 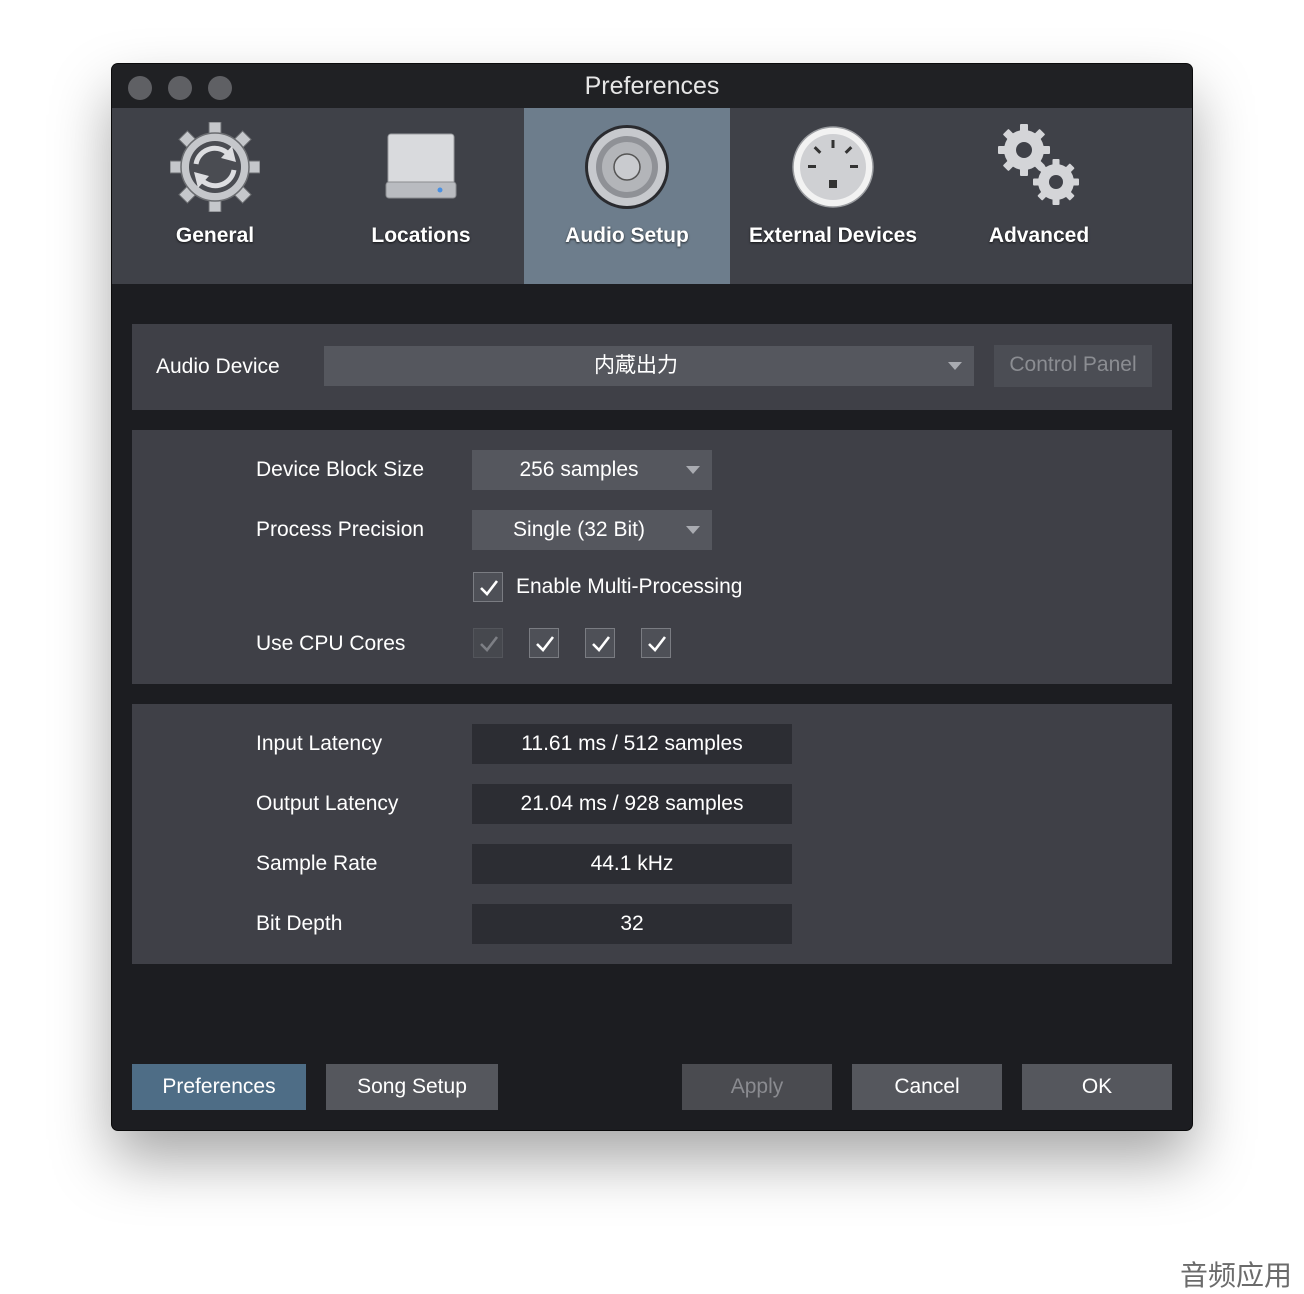 What do you see at coordinates (632, 864) in the screenshot?
I see `sample-rate-value: 44.1 kHz` at bounding box center [632, 864].